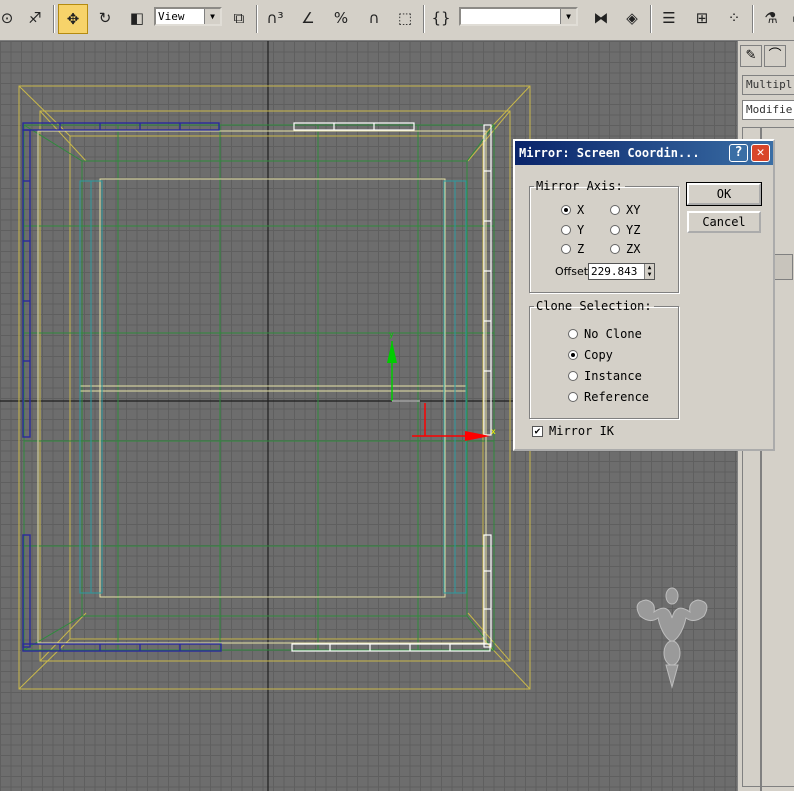  Describe the element at coordinates (775, 56) in the screenshot. I see `modify-tab-icon: ⌒` at that location.